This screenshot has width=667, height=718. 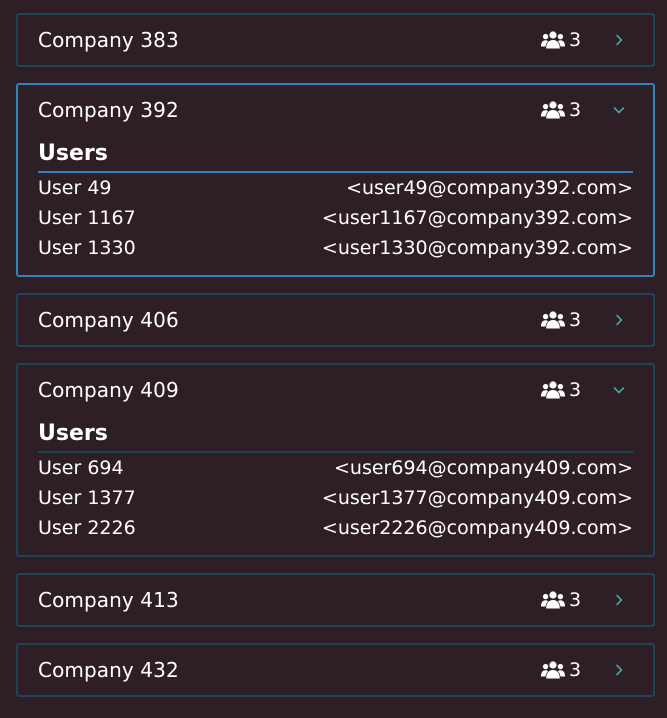 I want to click on company-card: Company 383 3, so click(x=335, y=40).